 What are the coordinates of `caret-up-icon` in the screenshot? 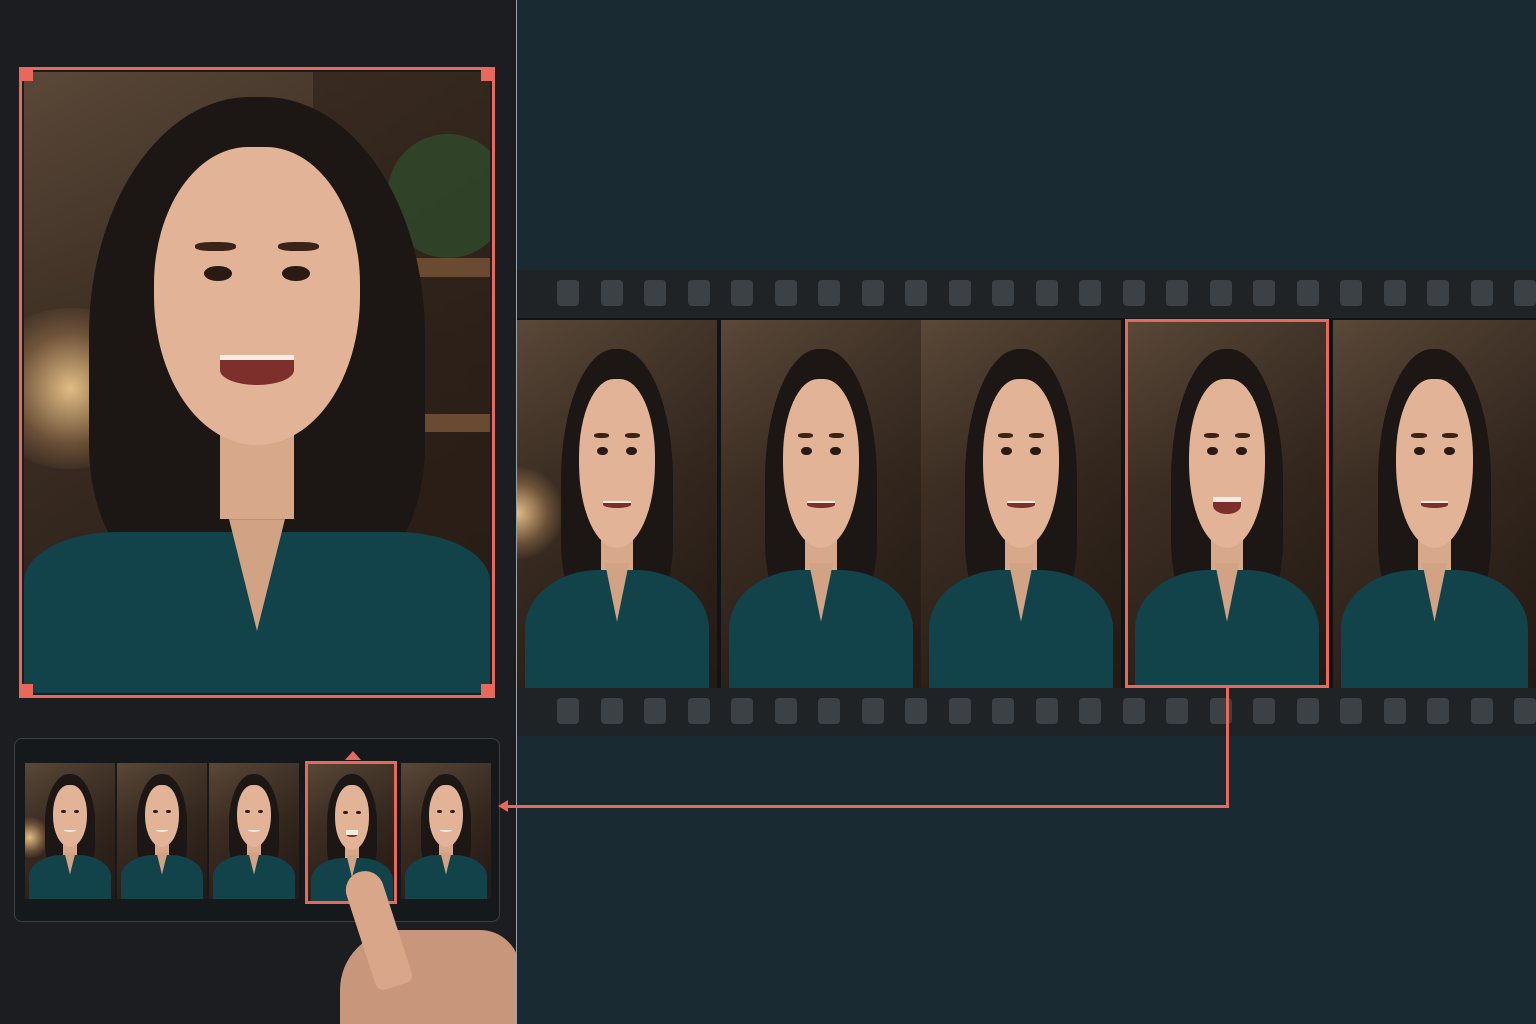 It's located at (353, 755).